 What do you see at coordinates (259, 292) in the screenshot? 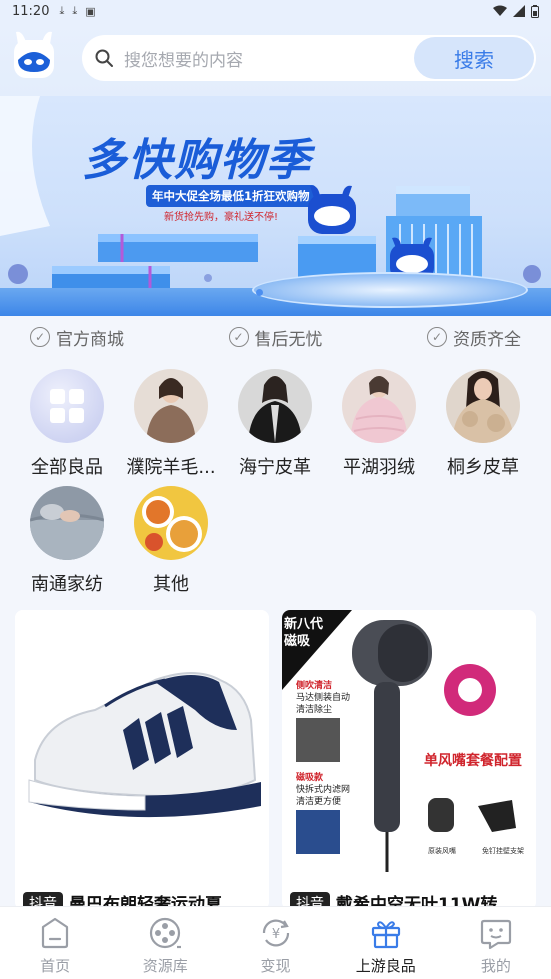
I see `carousel-indicator` at bounding box center [259, 292].